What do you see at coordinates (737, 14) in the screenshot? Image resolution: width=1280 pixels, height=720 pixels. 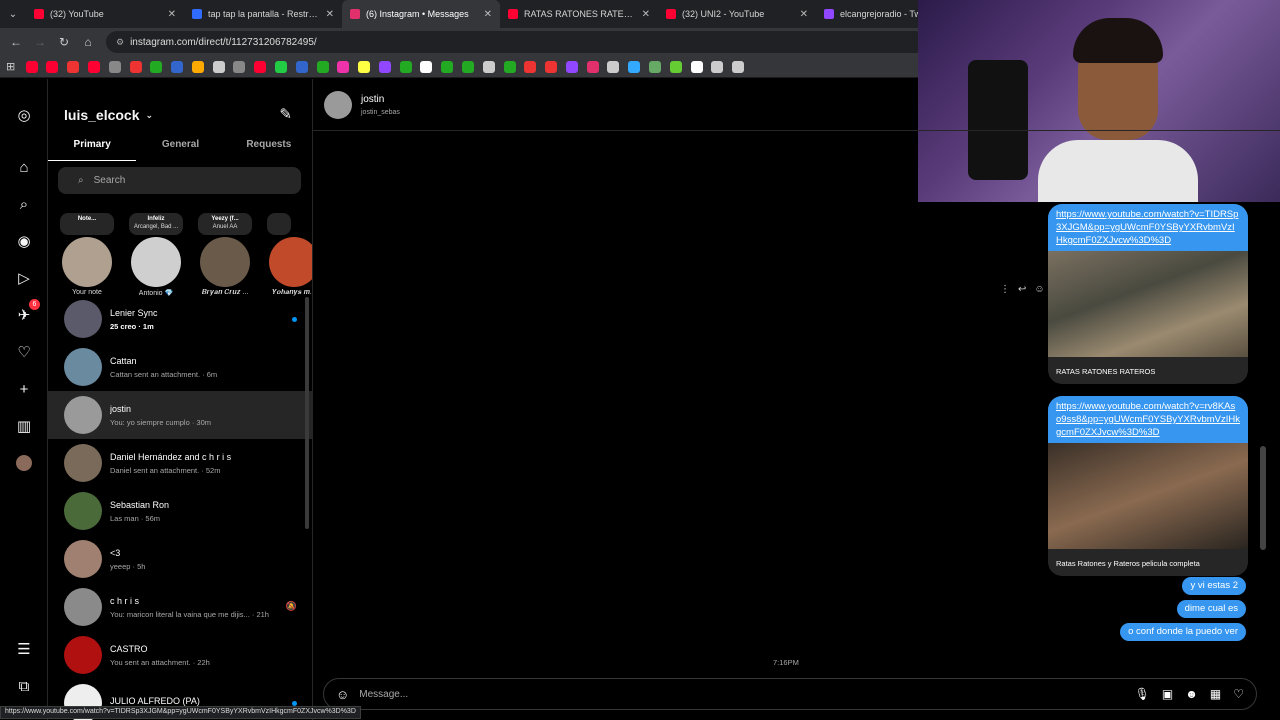 I see `browser-tab: (32) UNI2 - YouTube ✕` at bounding box center [737, 14].